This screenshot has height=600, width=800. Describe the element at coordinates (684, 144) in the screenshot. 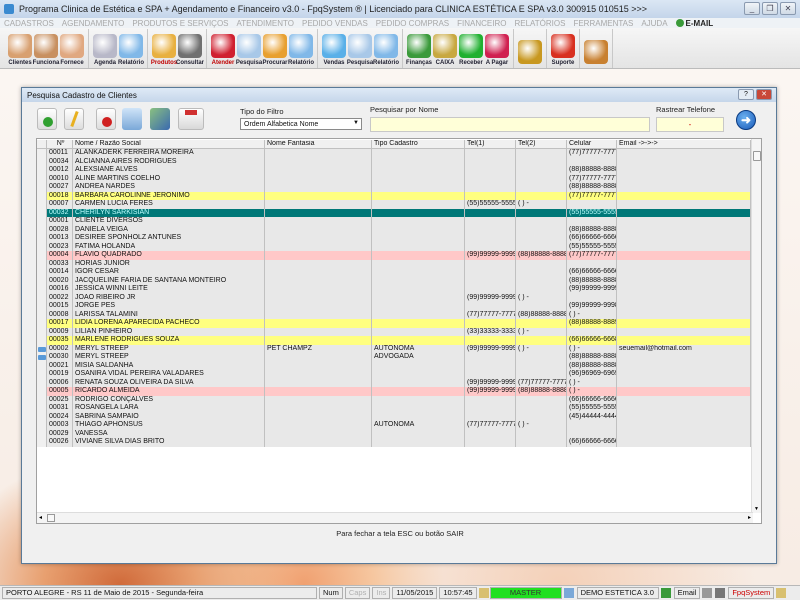

I see `column-header: Email ->->->` at that location.